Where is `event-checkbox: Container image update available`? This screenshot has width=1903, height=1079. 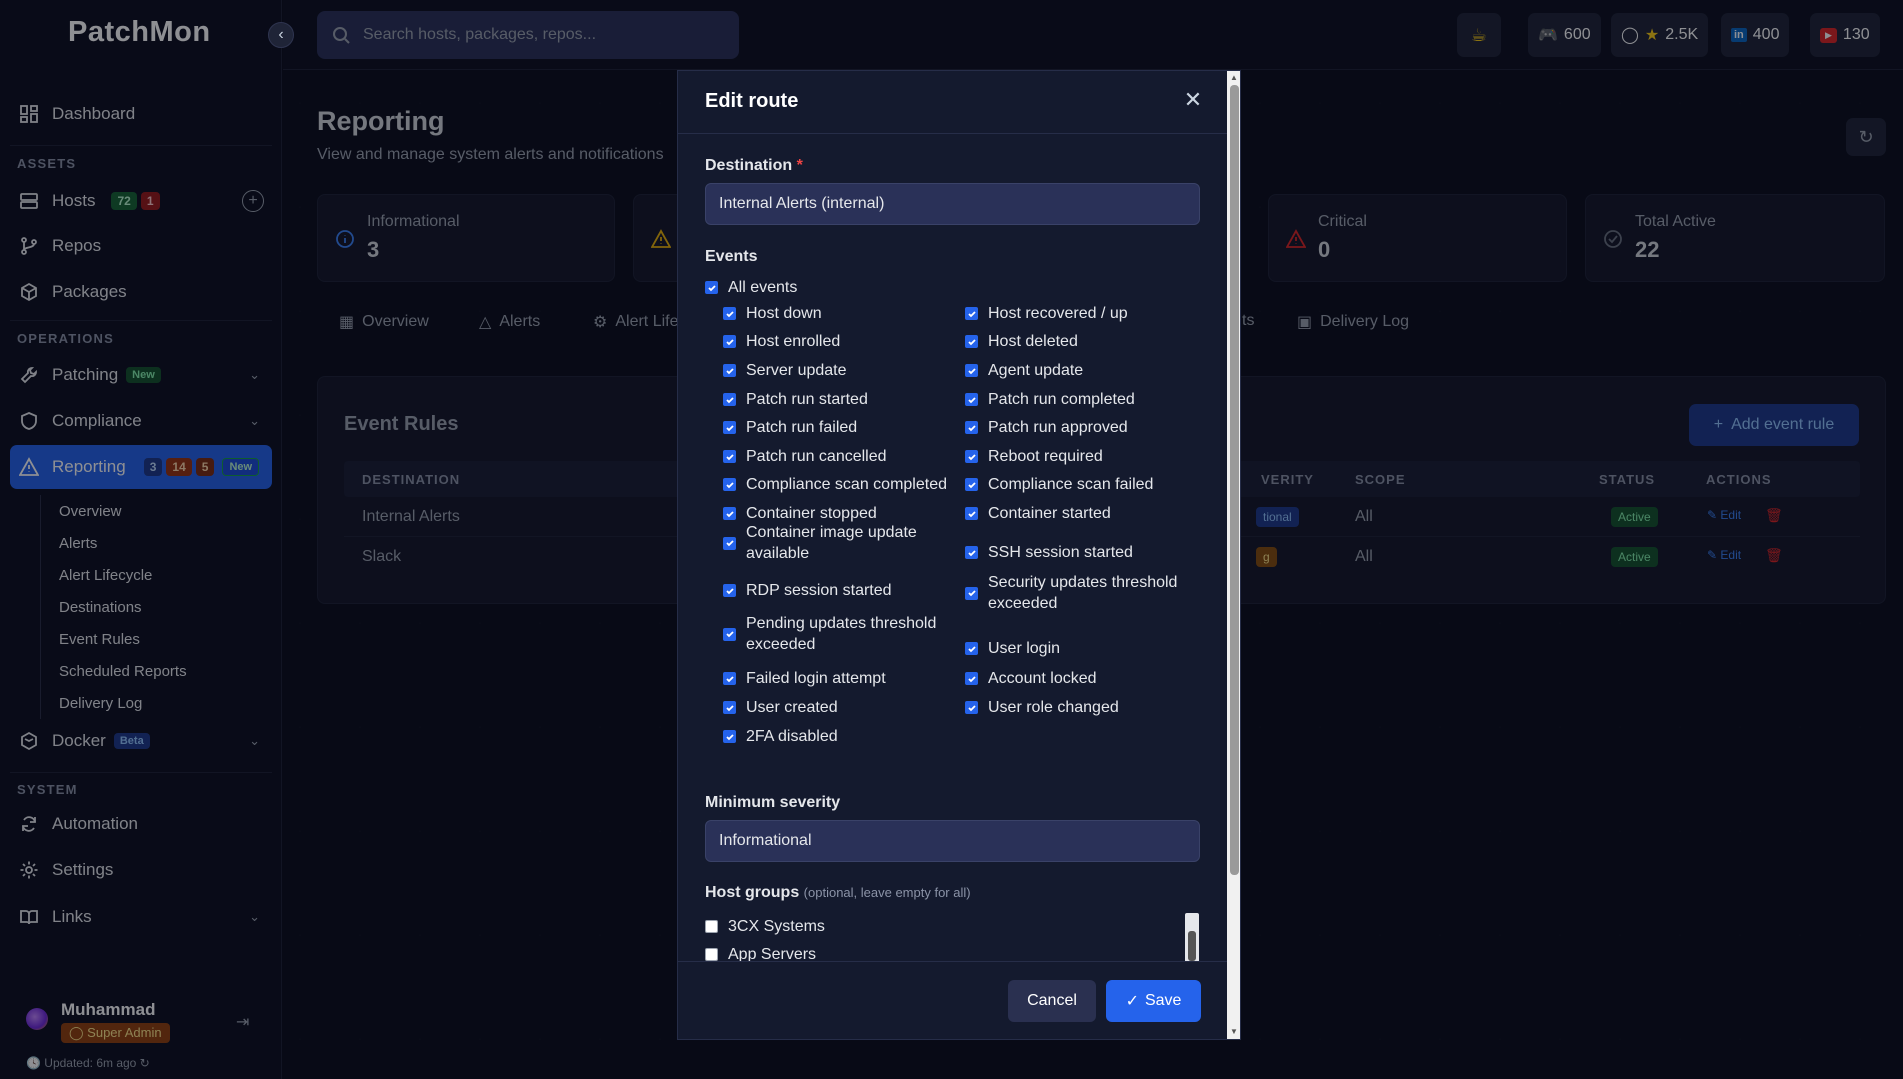 event-checkbox: Container image update available is located at coordinates (838, 543).